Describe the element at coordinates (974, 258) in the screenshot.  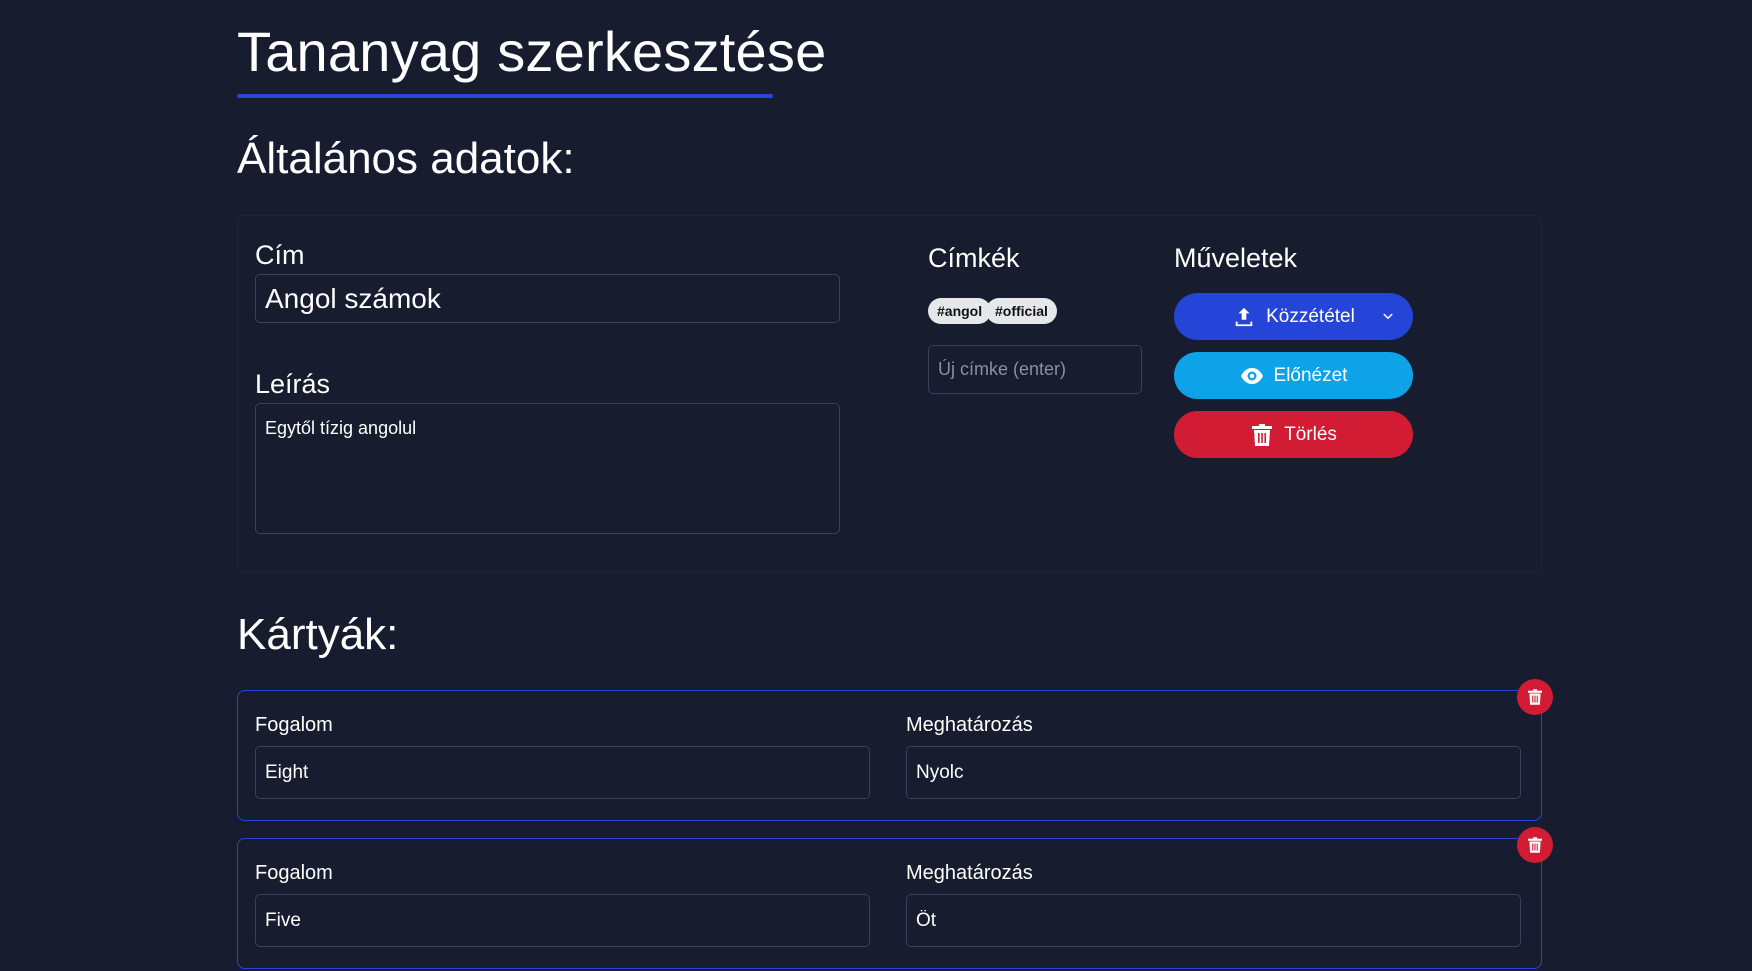
I see `tags-heading: Címkék` at that location.